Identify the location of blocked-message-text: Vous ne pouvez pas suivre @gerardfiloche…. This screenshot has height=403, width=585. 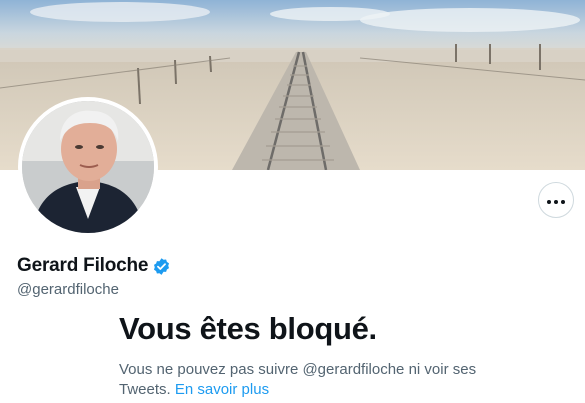
(298, 379).